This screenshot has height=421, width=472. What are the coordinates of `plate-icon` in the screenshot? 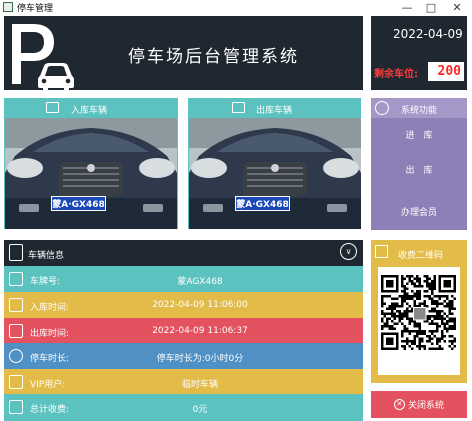 It's located at (16, 279).